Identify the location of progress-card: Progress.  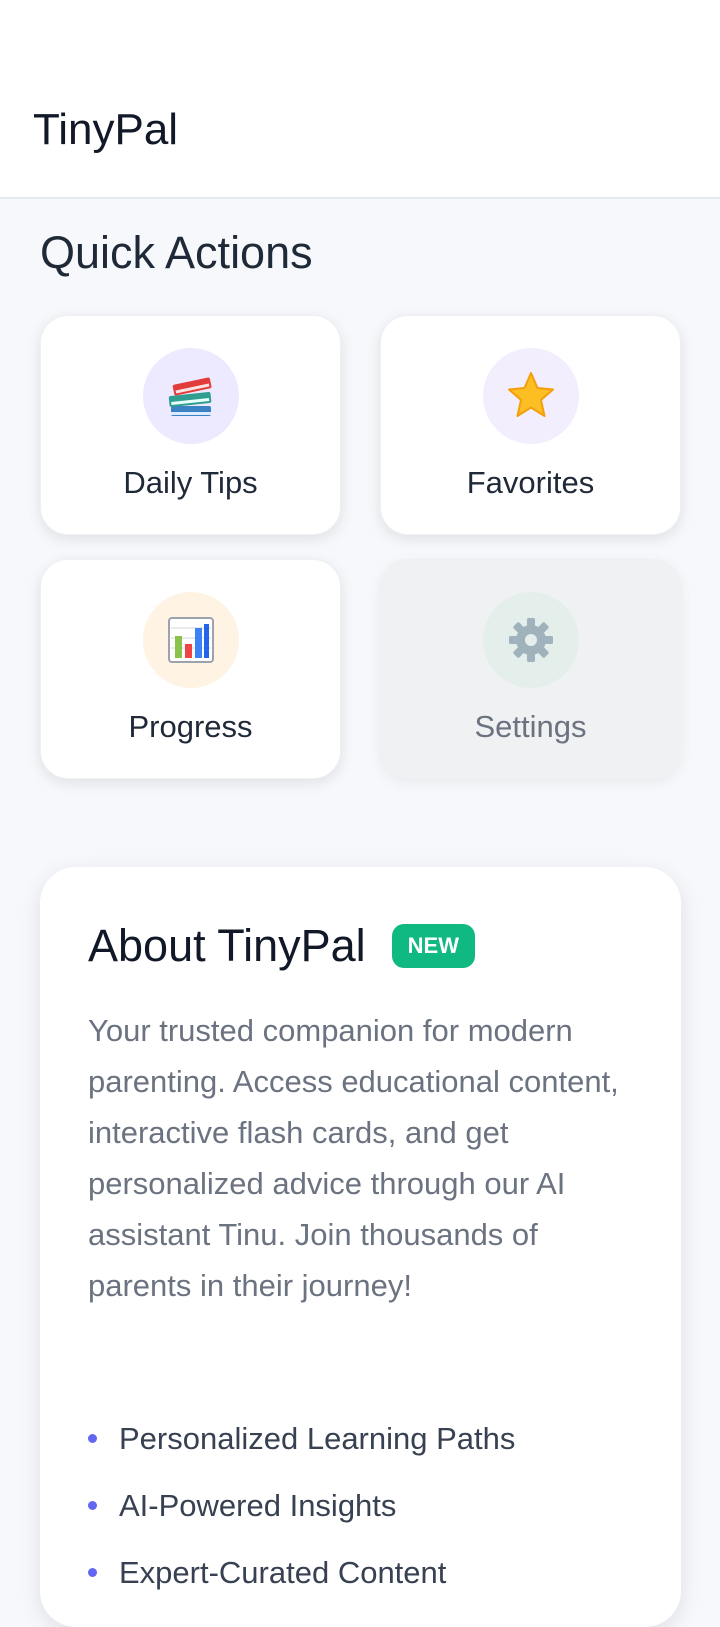
(190, 669).